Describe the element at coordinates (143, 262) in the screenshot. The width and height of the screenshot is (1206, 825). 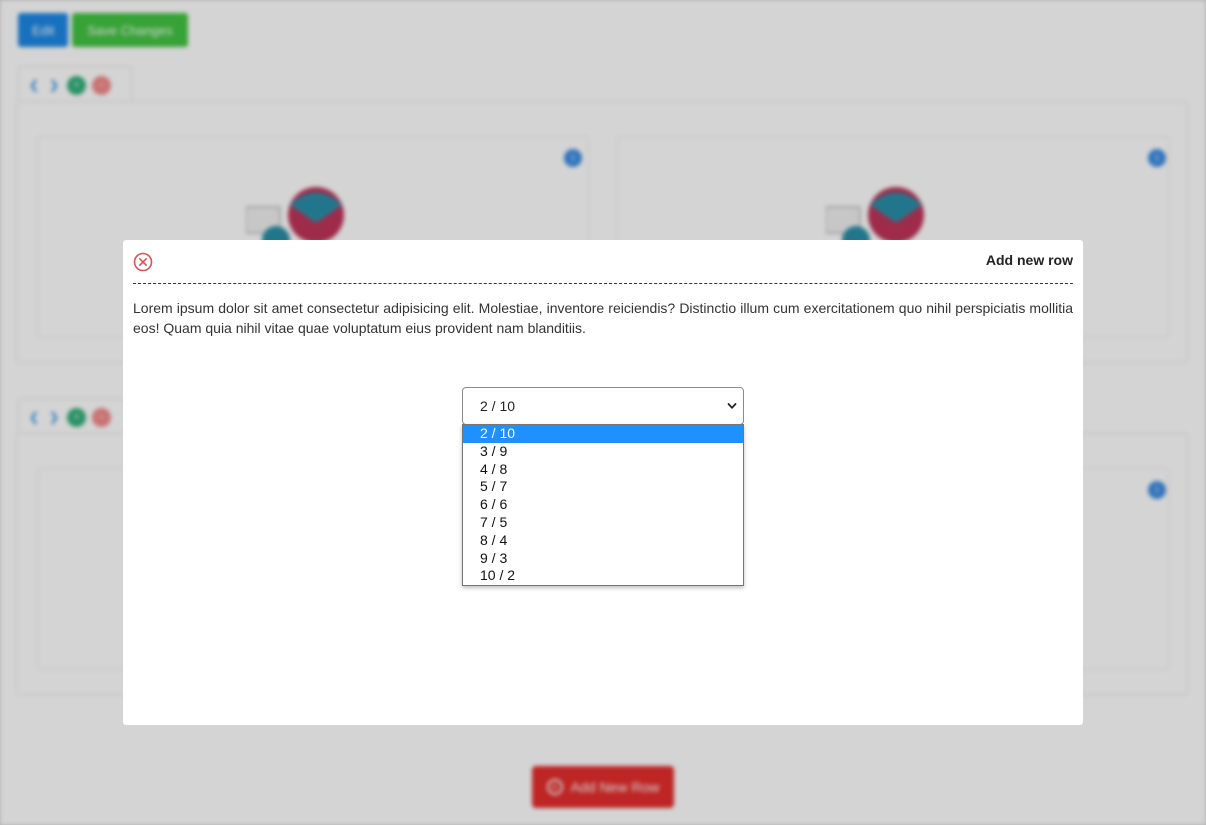
I see `close-icon` at that location.